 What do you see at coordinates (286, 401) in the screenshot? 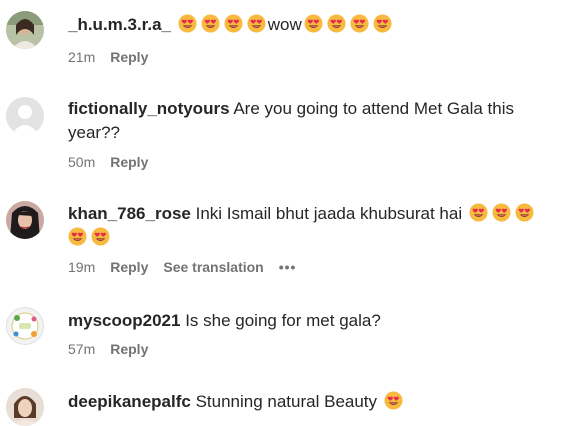
I see `comment-body: Stunning natural Beauty` at bounding box center [286, 401].